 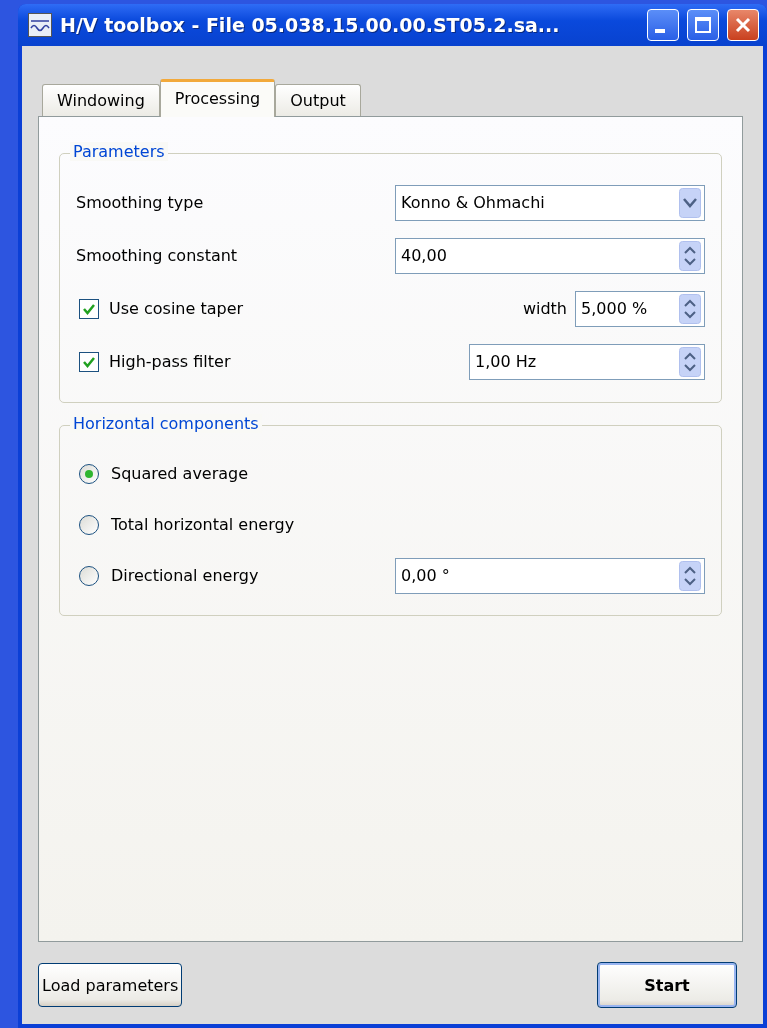 What do you see at coordinates (550, 202) in the screenshot?
I see `dropdown: Konno & Ohmachi` at bounding box center [550, 202].